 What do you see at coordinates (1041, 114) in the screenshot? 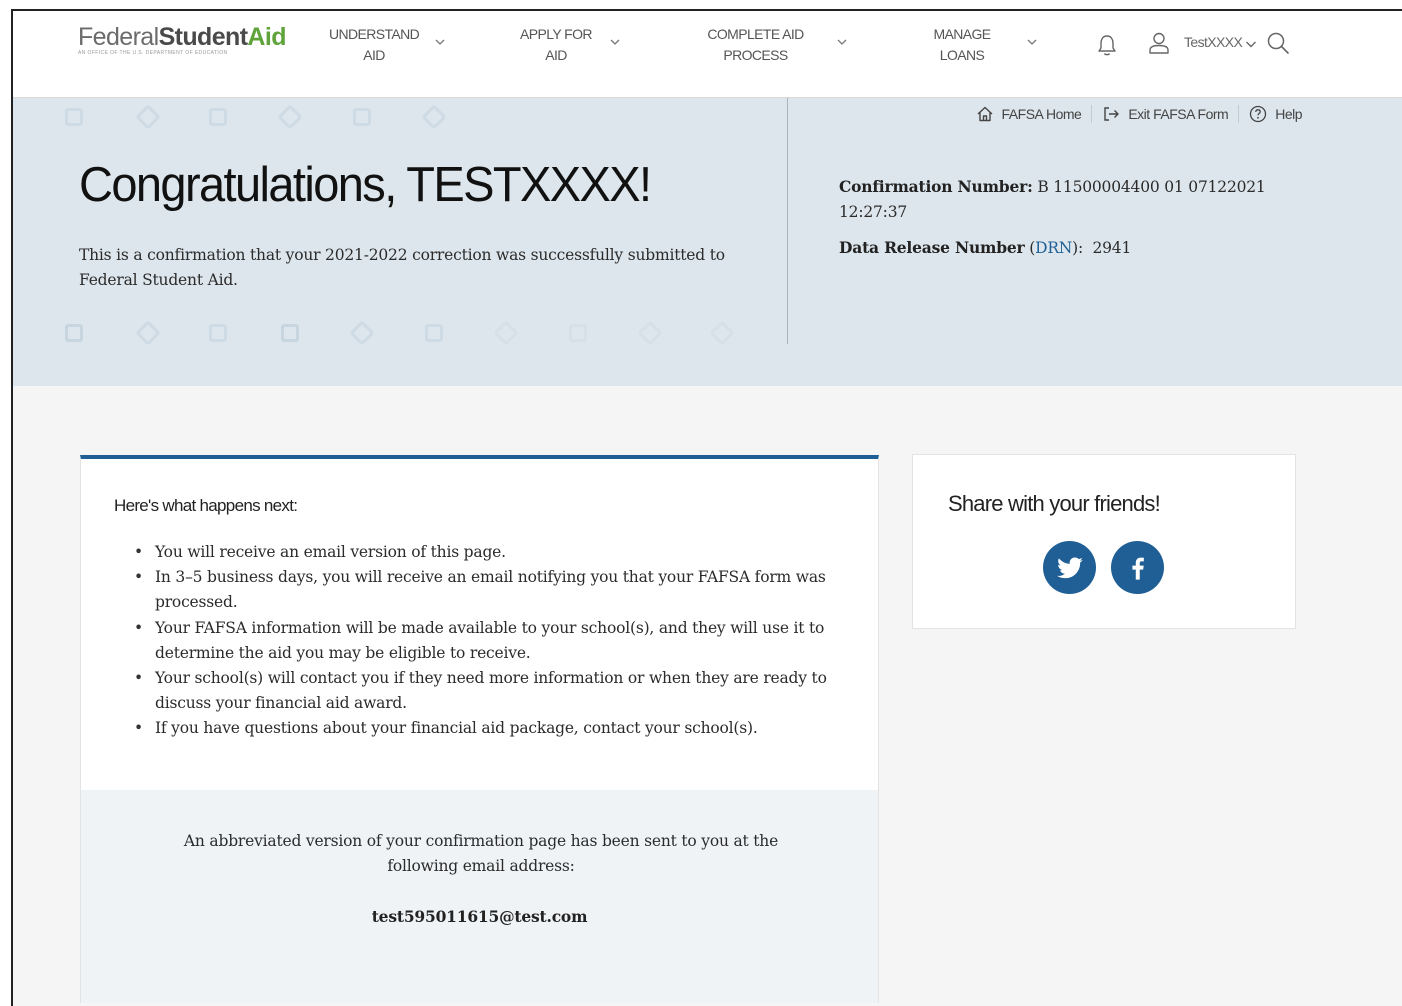
I see `fafsa-home-label: FAFSA Home` at bounding box center [1041, 114].